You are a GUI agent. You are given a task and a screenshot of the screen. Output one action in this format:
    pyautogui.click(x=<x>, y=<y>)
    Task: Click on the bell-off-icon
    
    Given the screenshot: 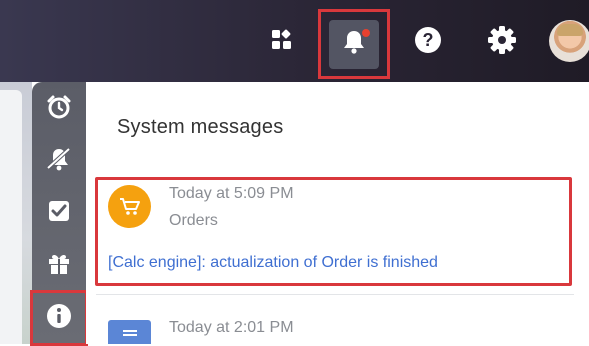 What is the action you would take?
    pyautogui.click(x=59, y=161)
    